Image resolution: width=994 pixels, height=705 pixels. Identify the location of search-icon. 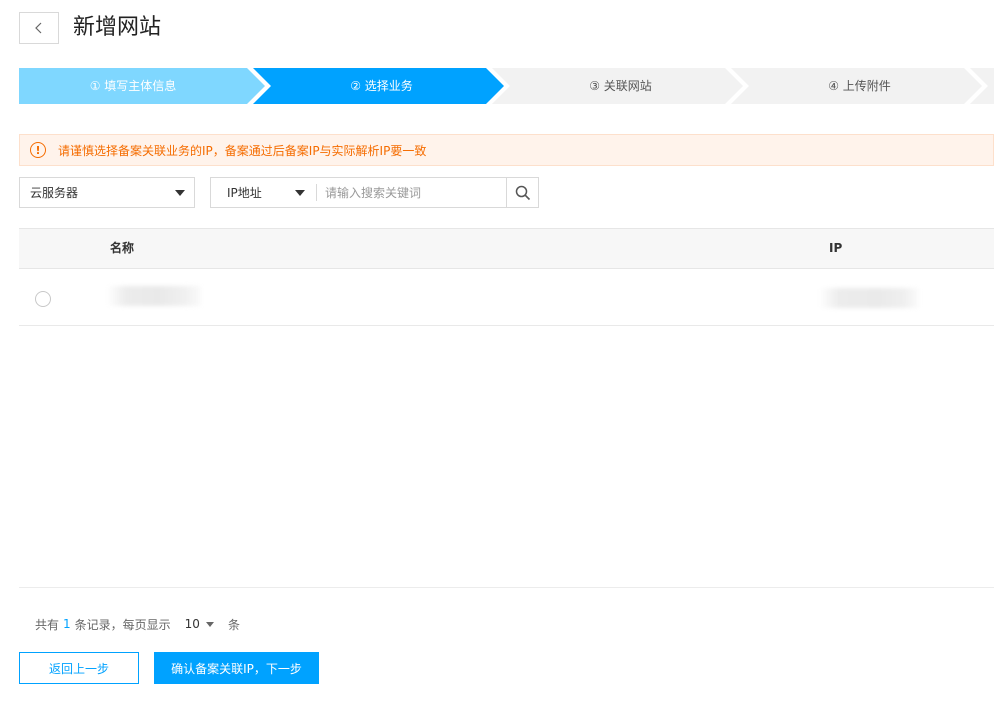
(522, 192).